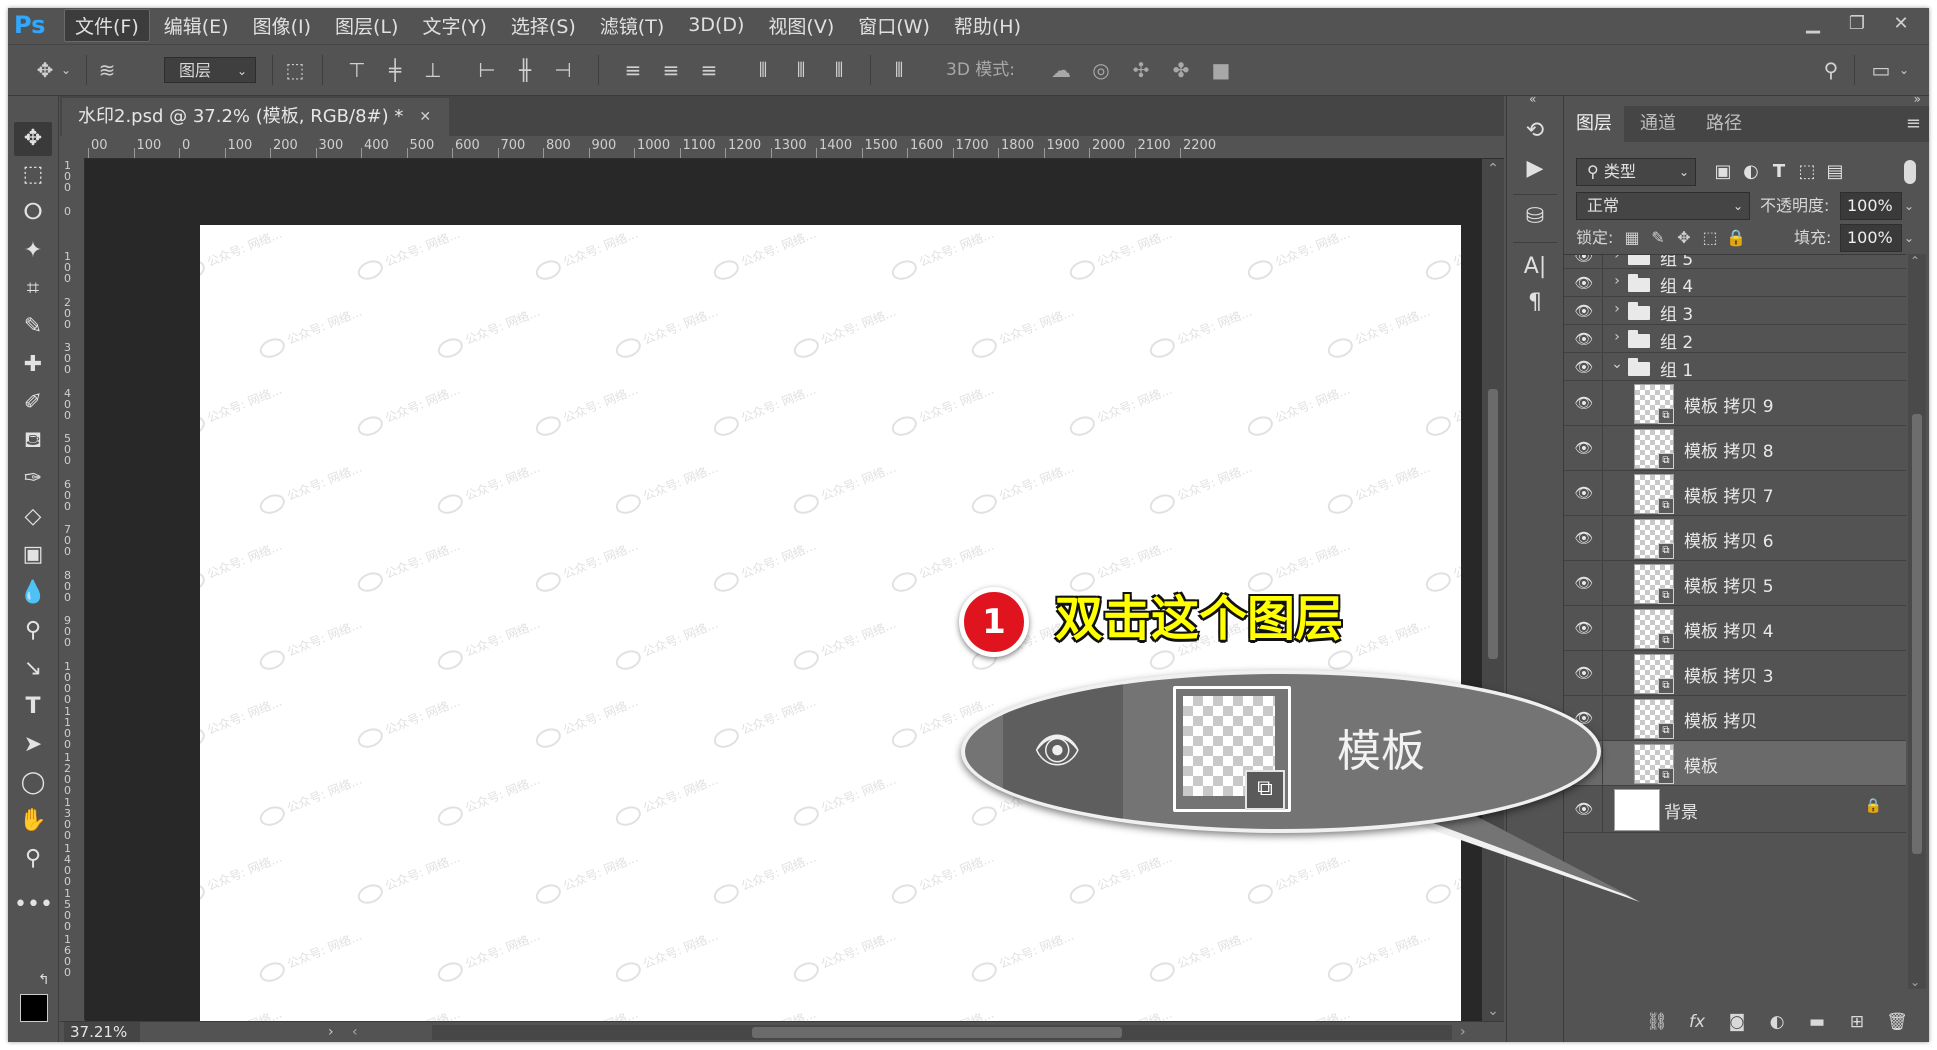  I want to click on document-tab: 水印2.psd @ 37.2% (模板, RGB/8#) * ✕, so click(256, 117).